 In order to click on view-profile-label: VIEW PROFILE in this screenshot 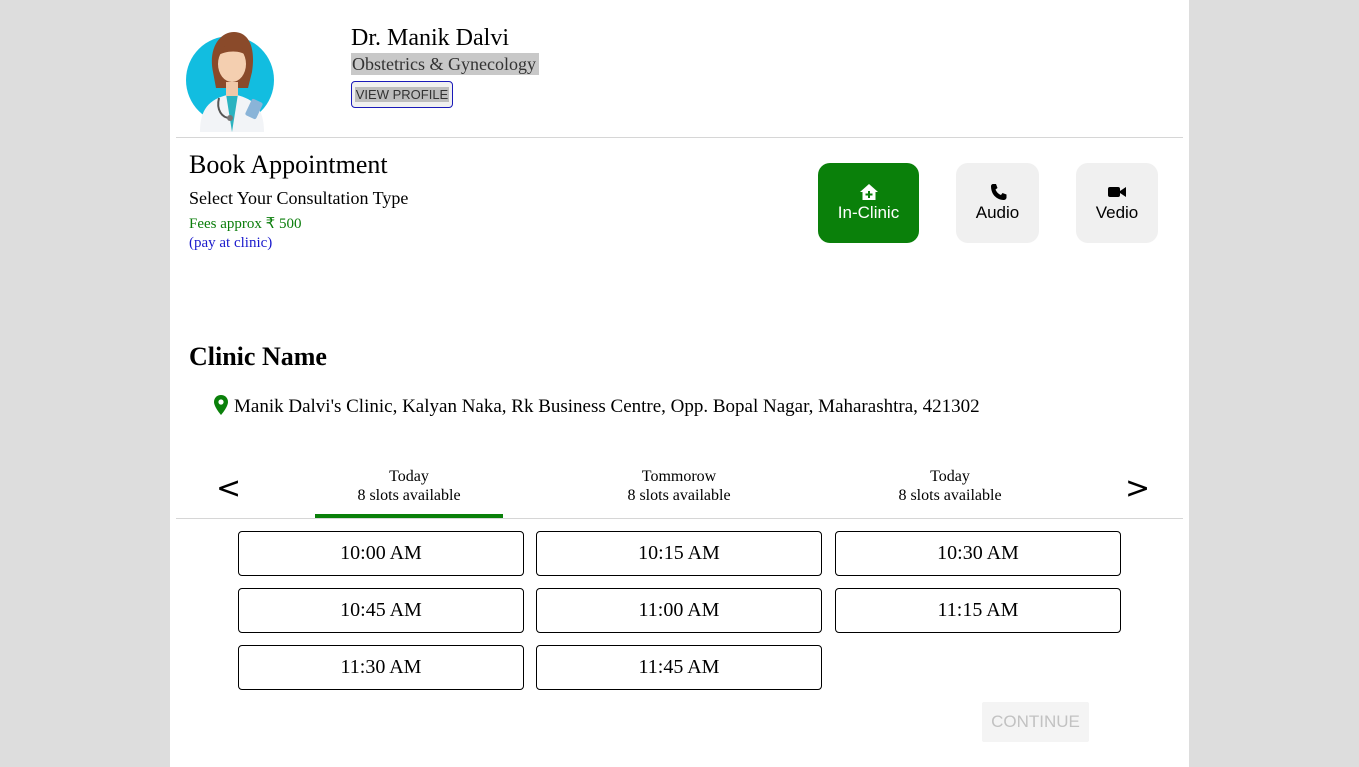, I will do `click(402, 94)`.